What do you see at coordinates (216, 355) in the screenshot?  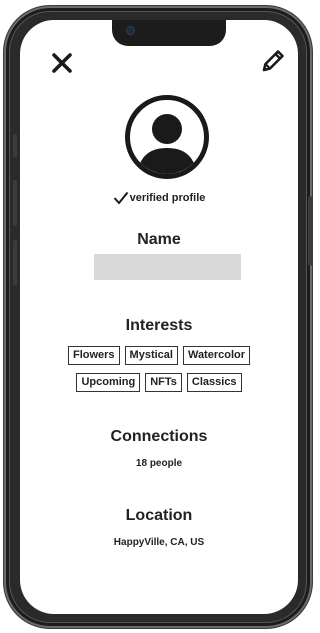 I see `interest-tag: Watercolor` at bounding box center [216, 355].